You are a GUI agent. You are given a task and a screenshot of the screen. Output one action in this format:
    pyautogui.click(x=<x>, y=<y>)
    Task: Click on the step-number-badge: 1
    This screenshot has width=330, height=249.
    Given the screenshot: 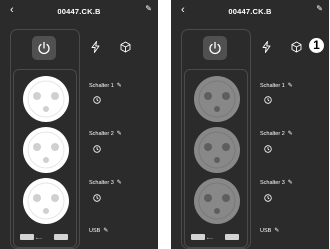 What is the action you would take?
    pyautogui.click(x=316, y=45)
    